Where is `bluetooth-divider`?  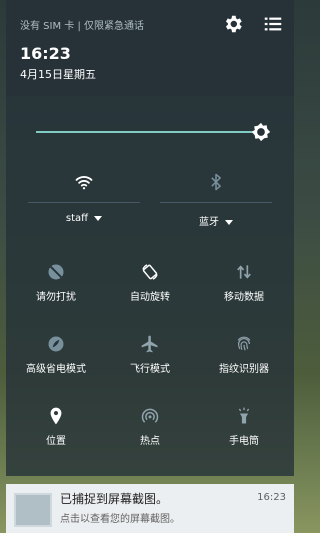
bluetooth-divider is located at coordinates (216, 202).